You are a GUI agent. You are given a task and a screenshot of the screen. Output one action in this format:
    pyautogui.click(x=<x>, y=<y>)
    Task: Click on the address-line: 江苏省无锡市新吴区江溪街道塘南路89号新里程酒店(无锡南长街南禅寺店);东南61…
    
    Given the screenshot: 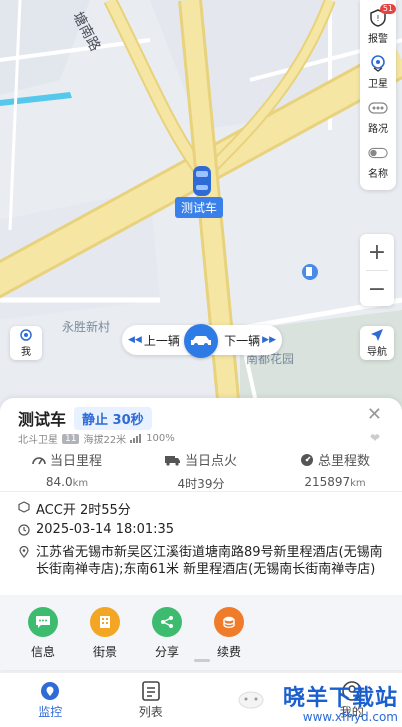 What is the action you would take?
    pyautogui.click(x=204, y=561)
    